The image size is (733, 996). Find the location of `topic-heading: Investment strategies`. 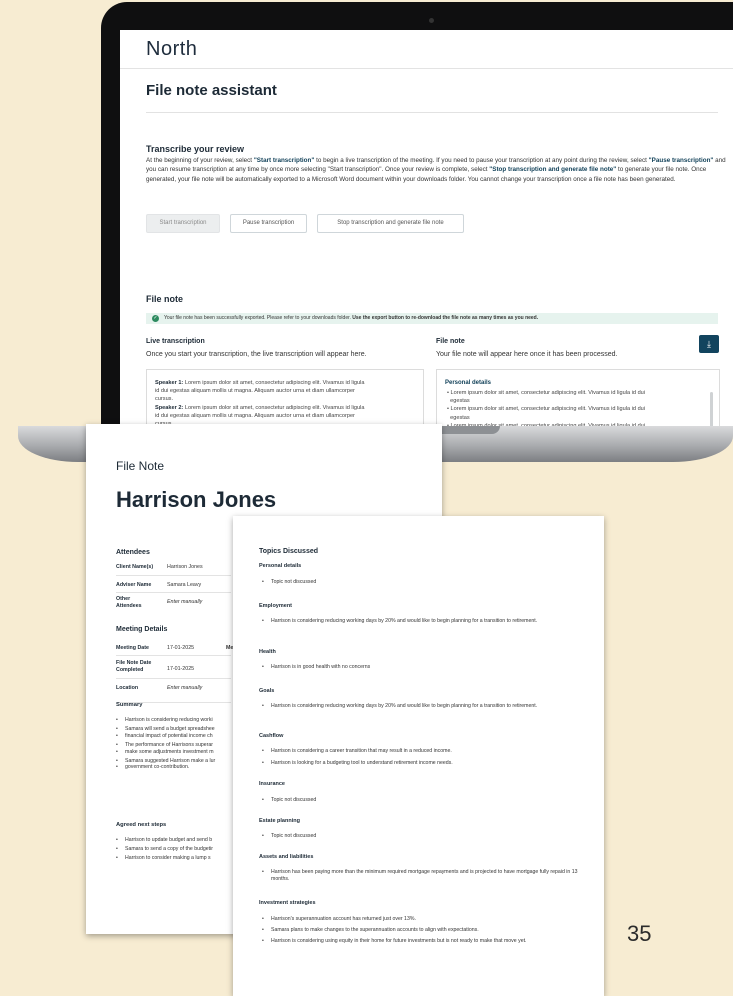

topic-heading: Investment strategies is located at coordinates (287, 903).